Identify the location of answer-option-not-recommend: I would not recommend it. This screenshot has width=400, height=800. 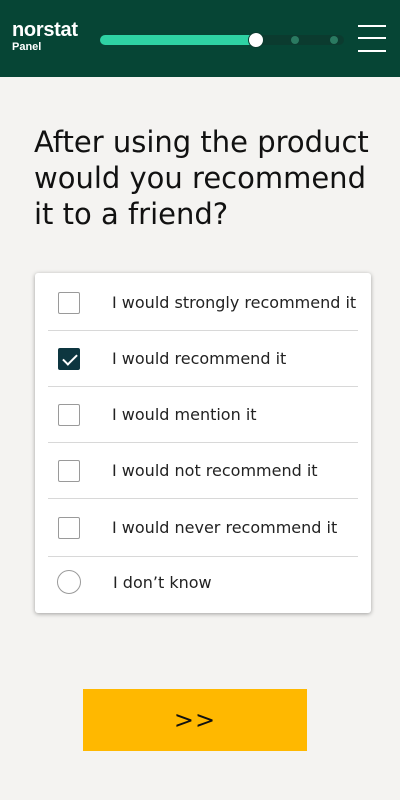
(203, 471).